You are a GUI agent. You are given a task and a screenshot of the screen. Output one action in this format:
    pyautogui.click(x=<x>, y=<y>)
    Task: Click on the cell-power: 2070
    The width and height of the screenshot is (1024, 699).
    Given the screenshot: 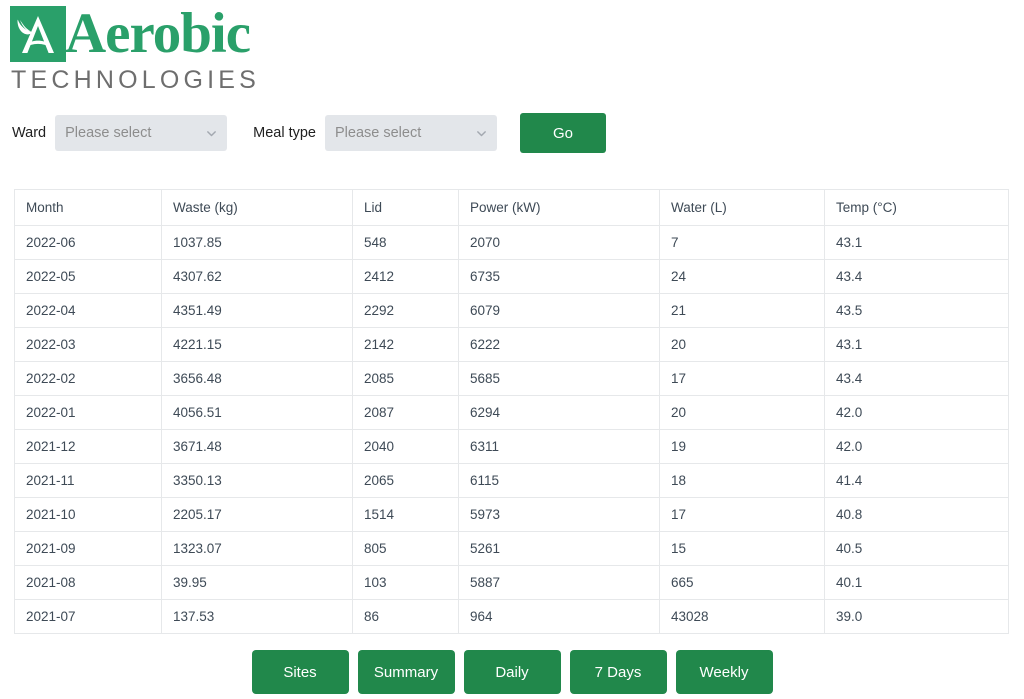 What is the action you would take?
    pyautogui.click(x=559, y=242)
    